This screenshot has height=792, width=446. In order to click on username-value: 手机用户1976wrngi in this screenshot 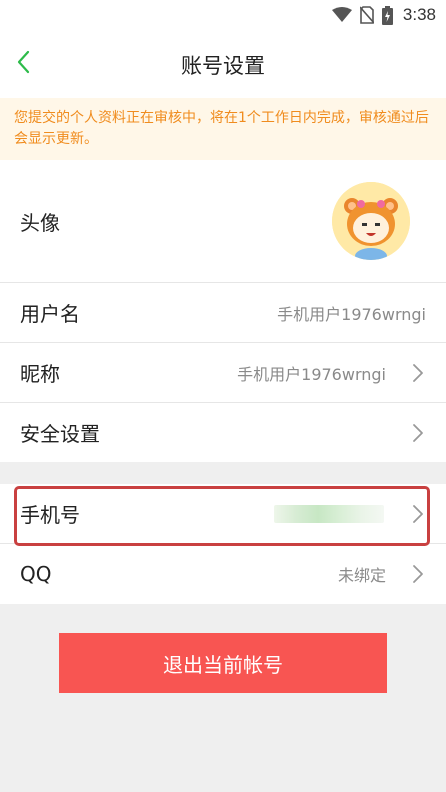, I will do `click(351, 314)`.